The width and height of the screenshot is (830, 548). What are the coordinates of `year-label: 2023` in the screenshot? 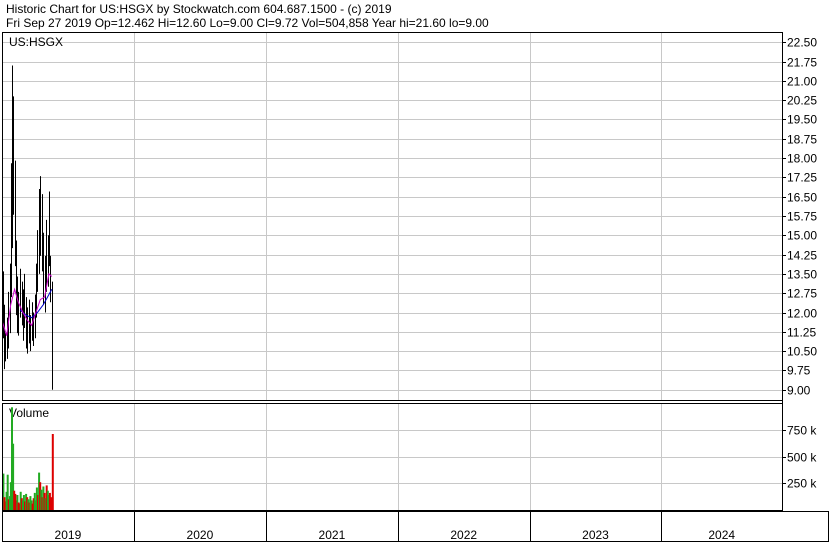 It's located at (595, 535).